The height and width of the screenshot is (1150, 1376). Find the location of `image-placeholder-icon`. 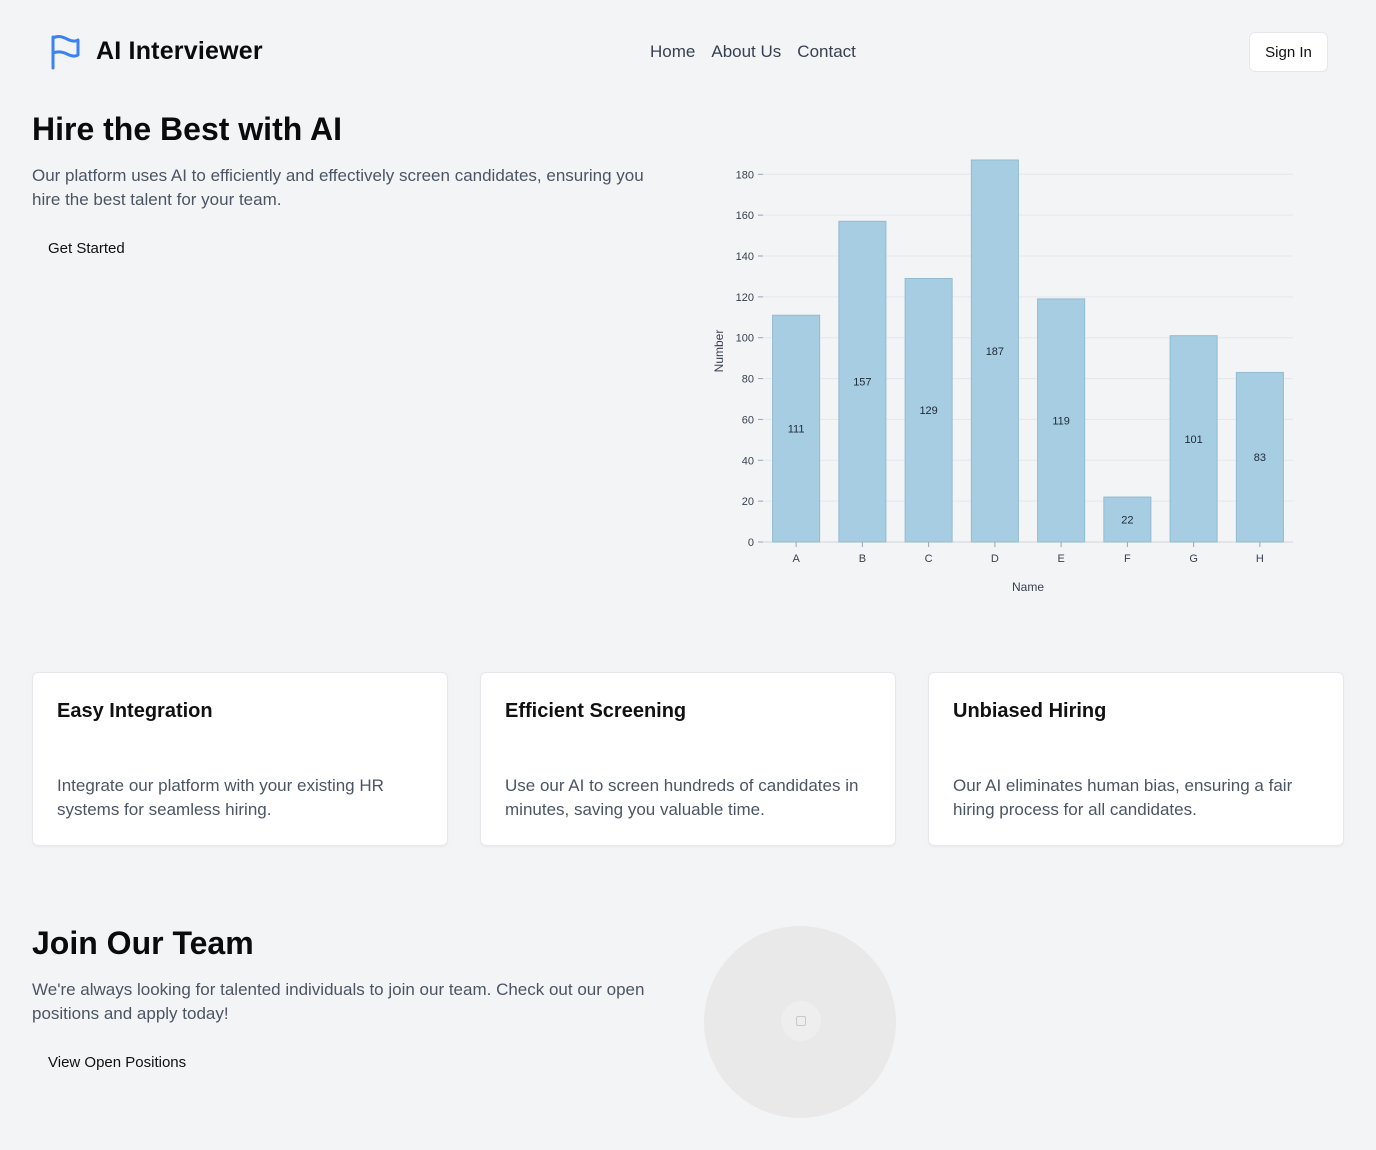

image-placeholder-icon is located at coordinates (801, 1021).